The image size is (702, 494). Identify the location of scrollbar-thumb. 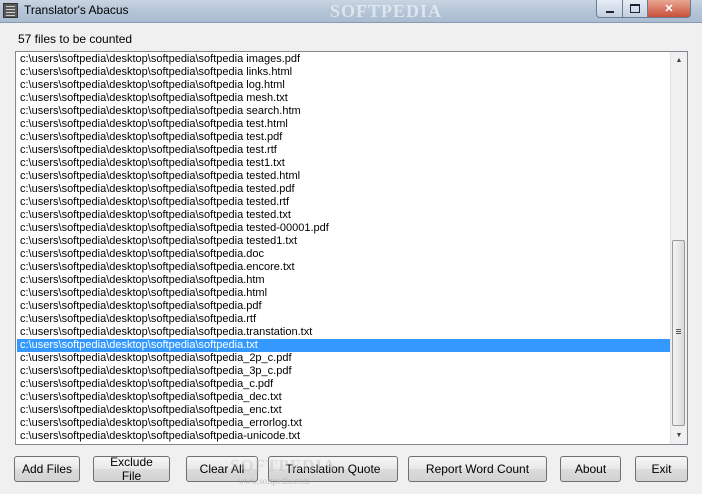
(678, 333).